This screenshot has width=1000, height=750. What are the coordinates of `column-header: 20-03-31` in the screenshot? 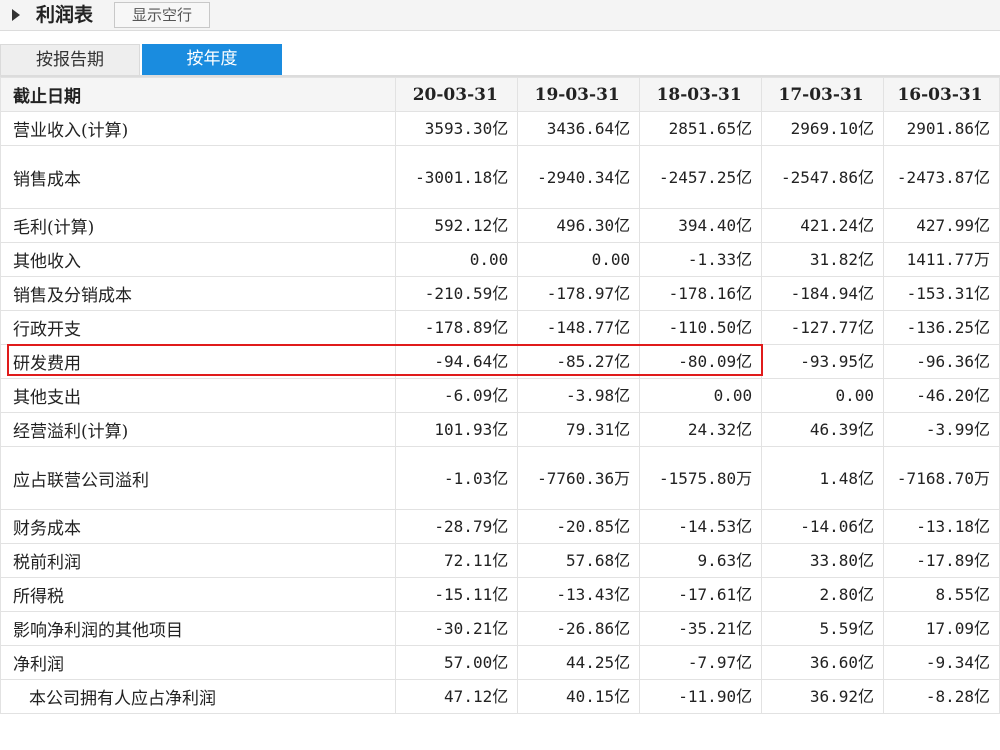 It's located at (457, 94).